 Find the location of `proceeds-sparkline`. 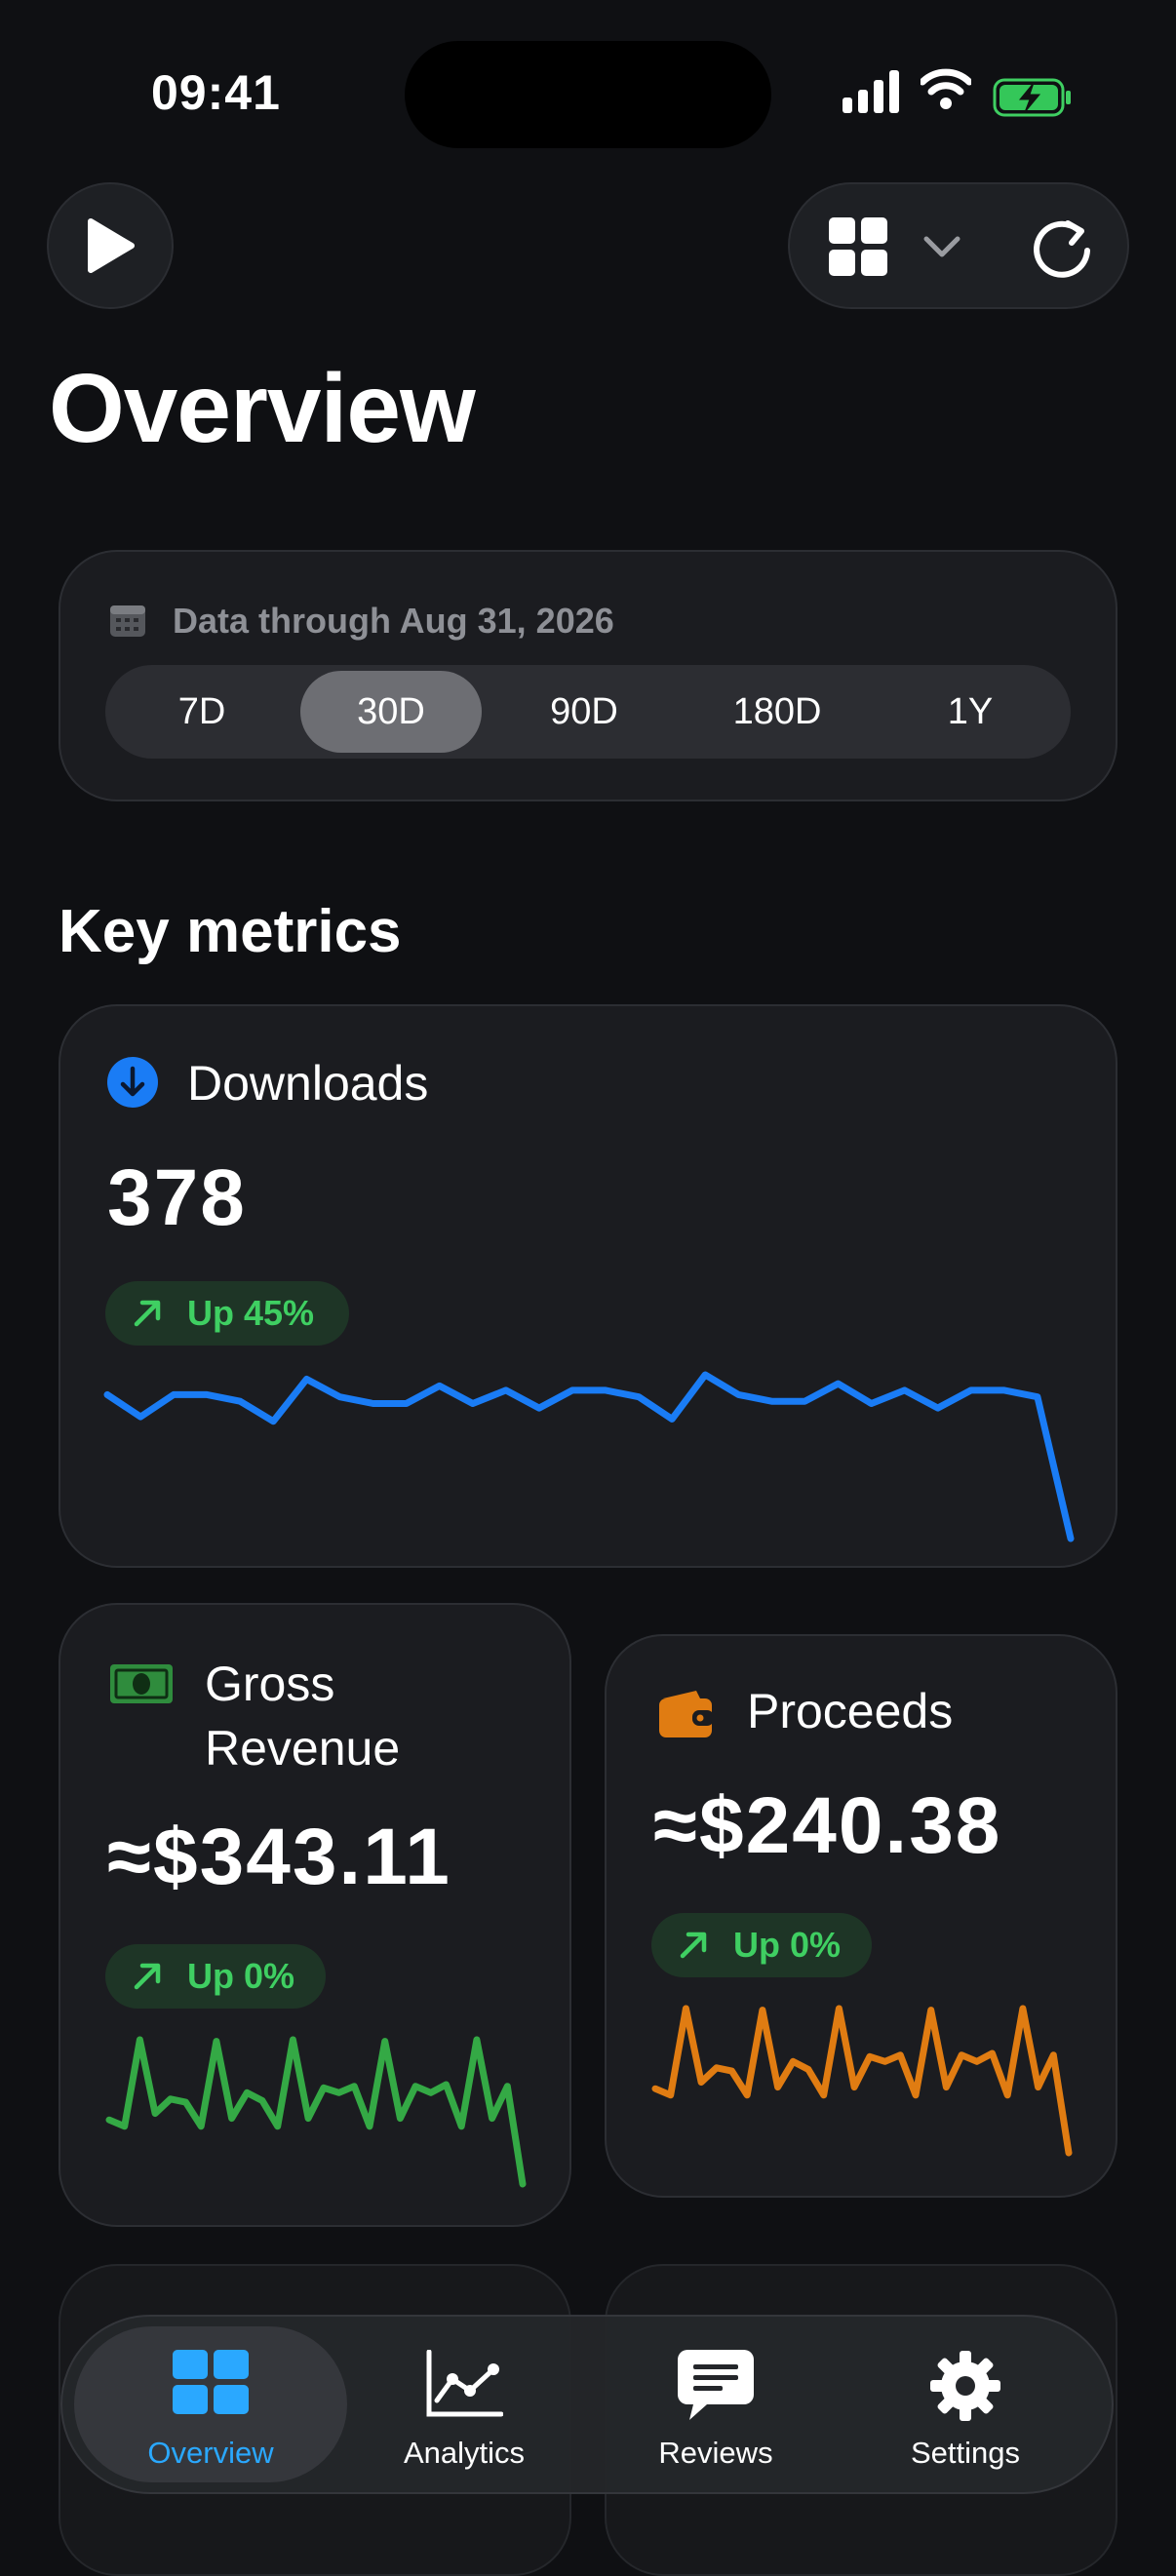

proceeds-sparkline is located at coordinates (862, 2081).